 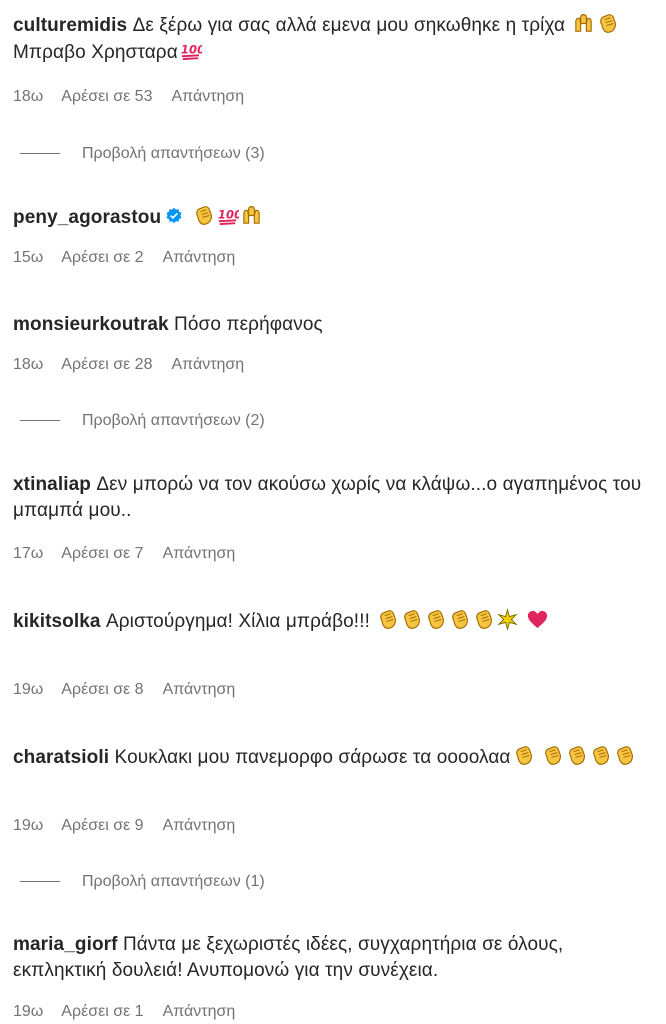 I want to click on red-heart-emoji-icon, so click(x=537, y=619).